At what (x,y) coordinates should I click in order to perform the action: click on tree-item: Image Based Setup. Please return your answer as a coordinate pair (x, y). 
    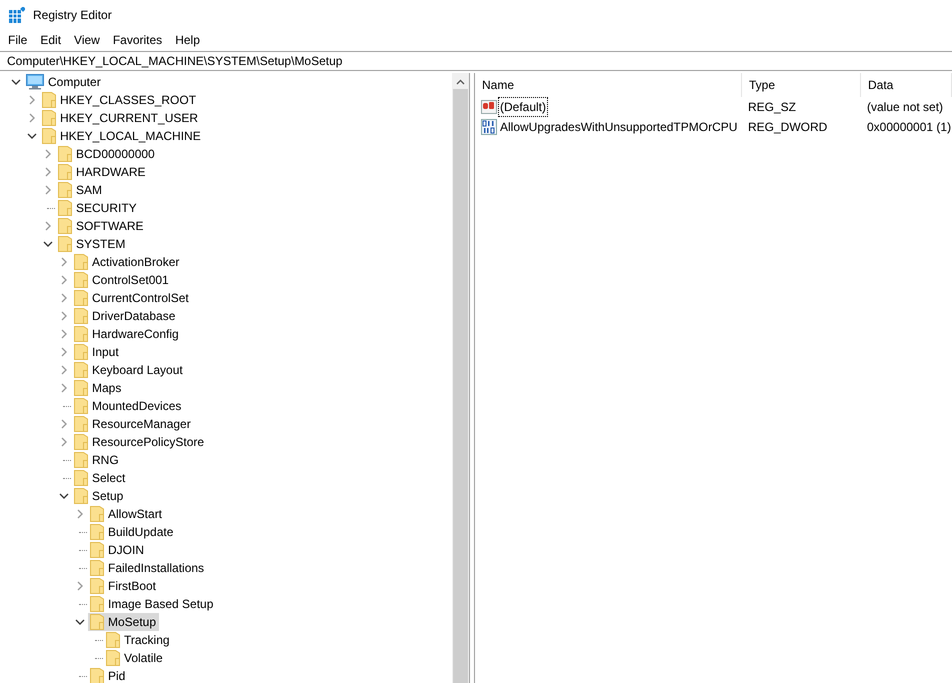
    Looking at the image, I should click on (152, 604).